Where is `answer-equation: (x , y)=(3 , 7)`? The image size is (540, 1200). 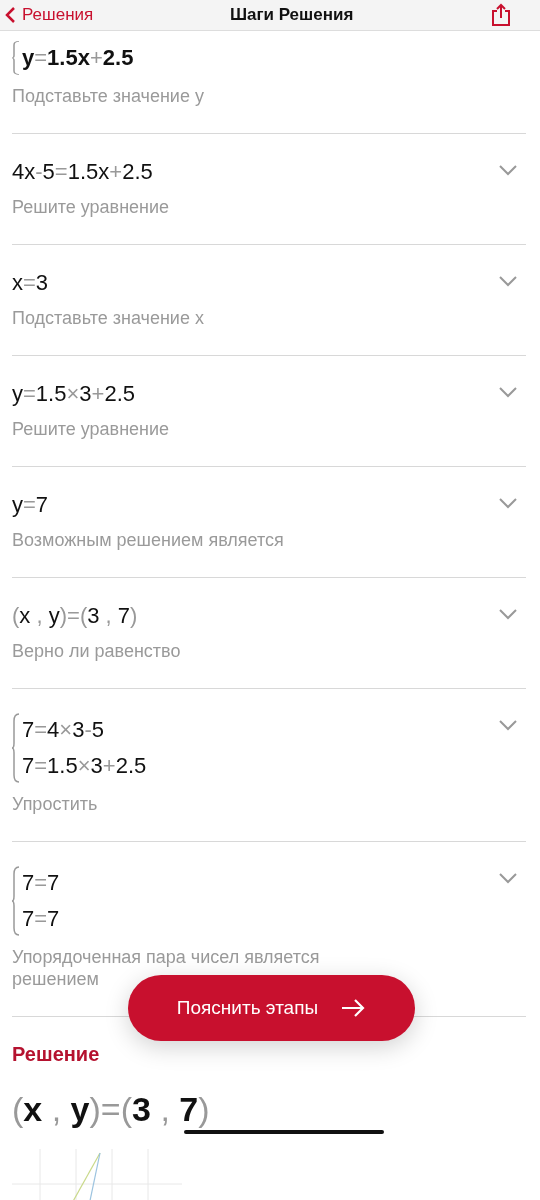 answer-equation: (x , y)=(3 , 7) is located at coordinates (111, 1109).